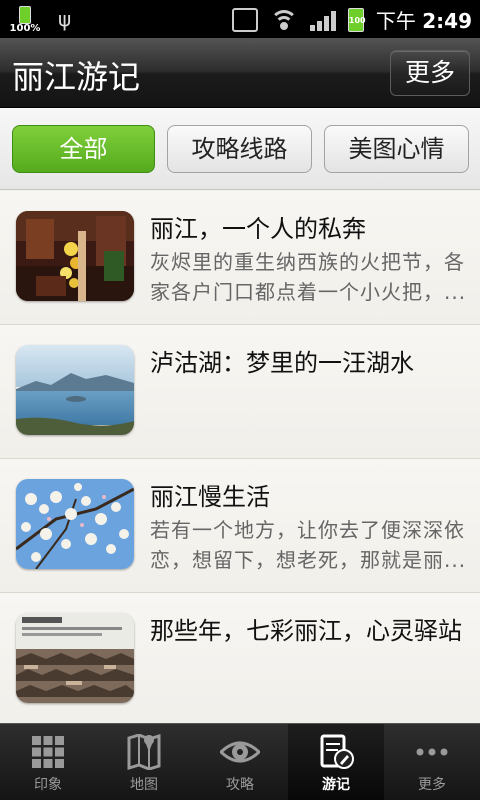  Describe the element at coordinates (240, 785) in the screenshot. I see `tab-label: 攻略` at that location.